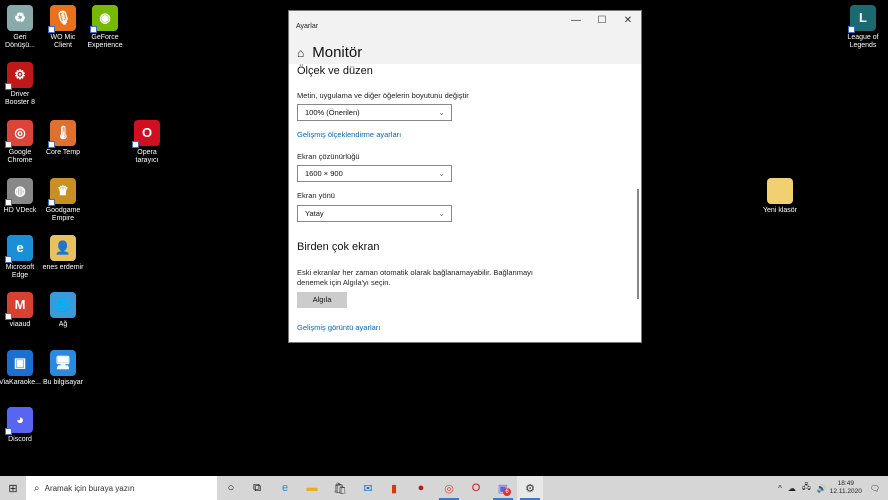 Image resolution: width=888 pixels, height=500 pixels. Describe the element at coordinates (449, 488) in the screenshot. I see `chrome-taskbar-icon: ◎` at that location.